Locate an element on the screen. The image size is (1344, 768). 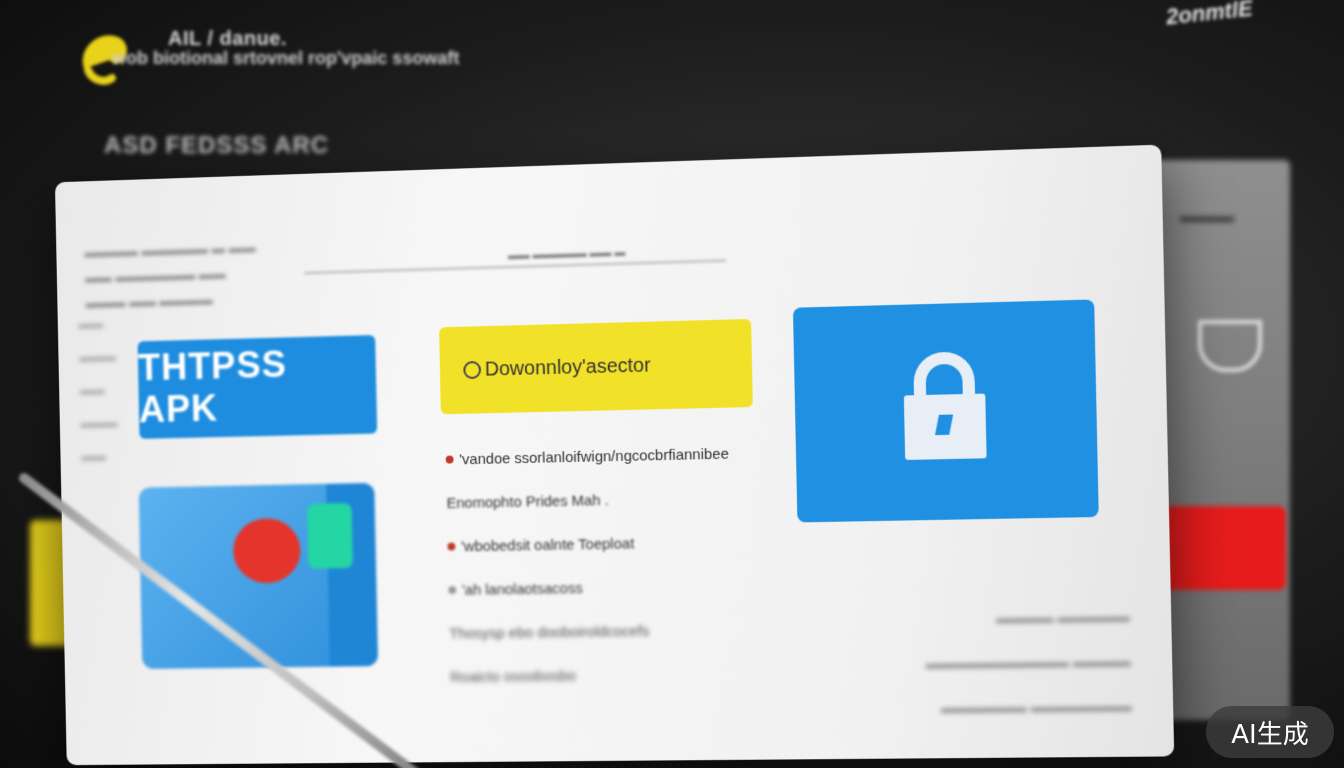
side-menu: ▬▬ ▬▬▬ ▬▬ ▬▬▬ ▬▬ is located at coordinates (98, 390).